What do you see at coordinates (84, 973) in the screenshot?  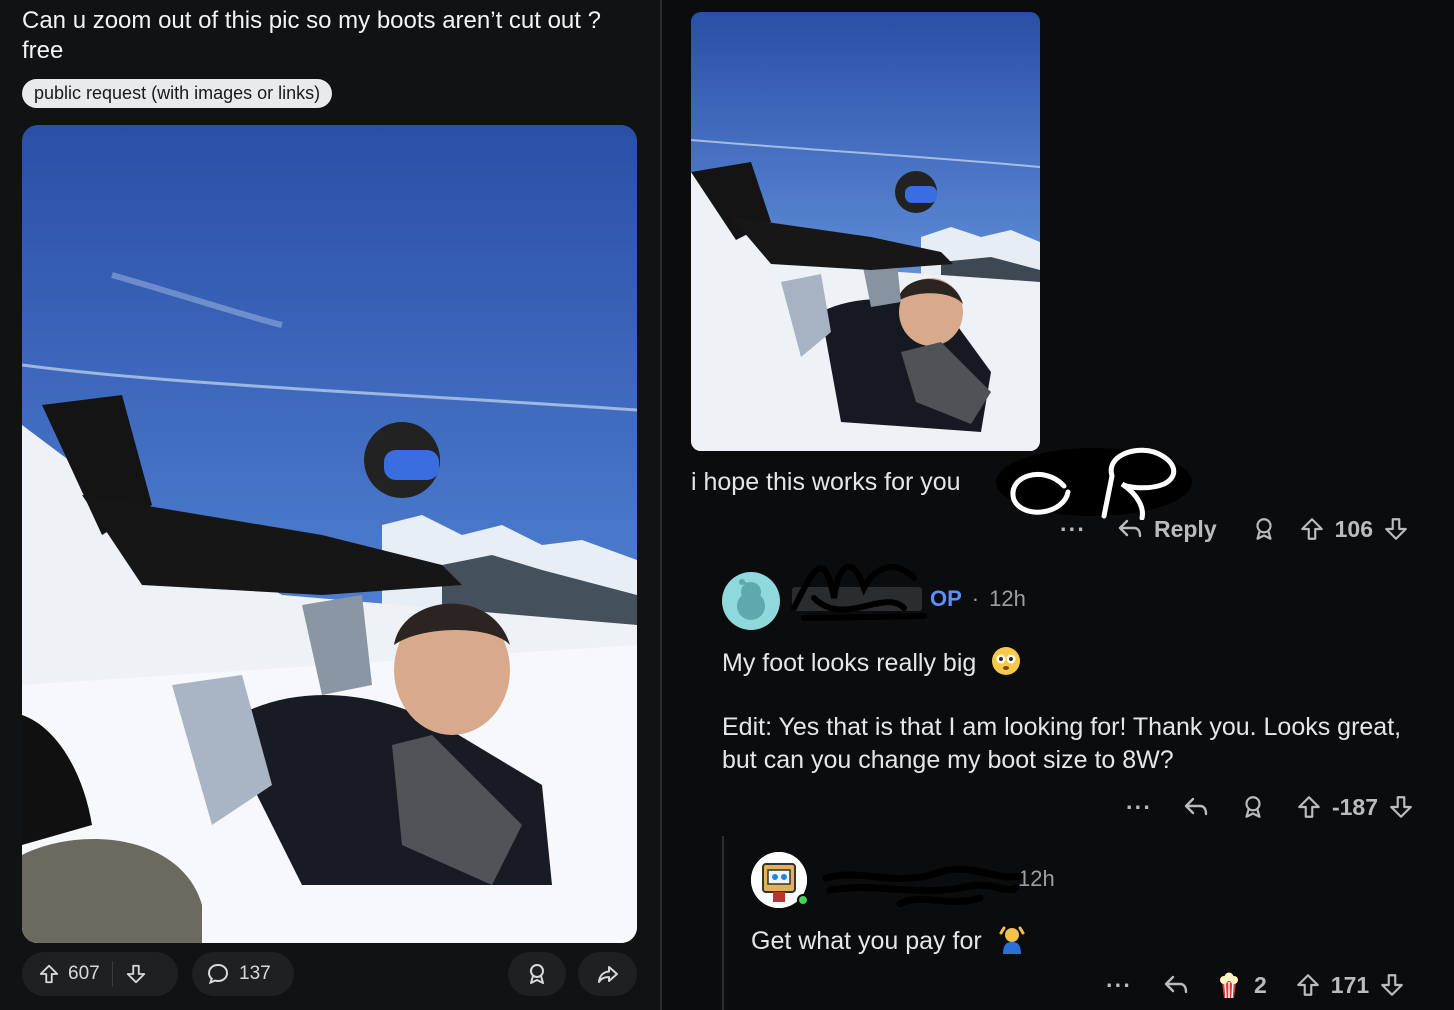 I see `post-vote-count: 607` at bounding box center [84, 973].